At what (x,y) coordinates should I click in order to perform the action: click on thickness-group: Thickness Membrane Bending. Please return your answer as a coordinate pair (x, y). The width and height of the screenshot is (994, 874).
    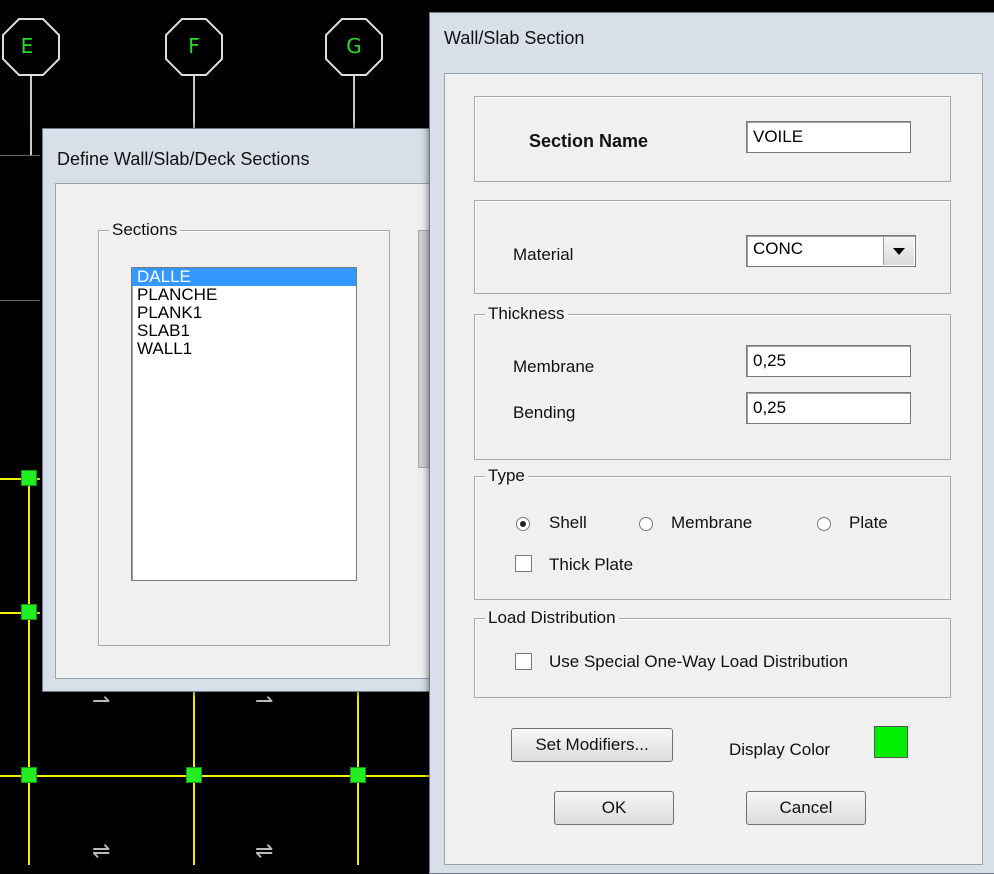
    Looking at the image, I should click on (712, 382).